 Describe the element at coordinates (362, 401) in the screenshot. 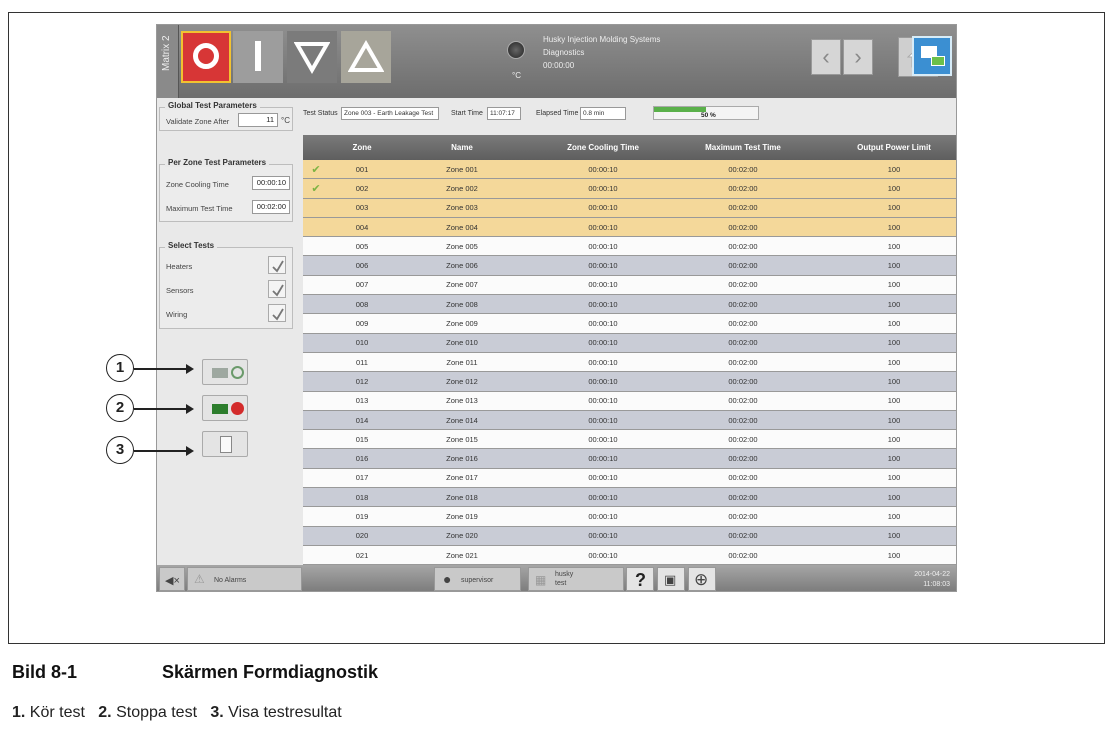

I see `zone-cell: 013` at that location.